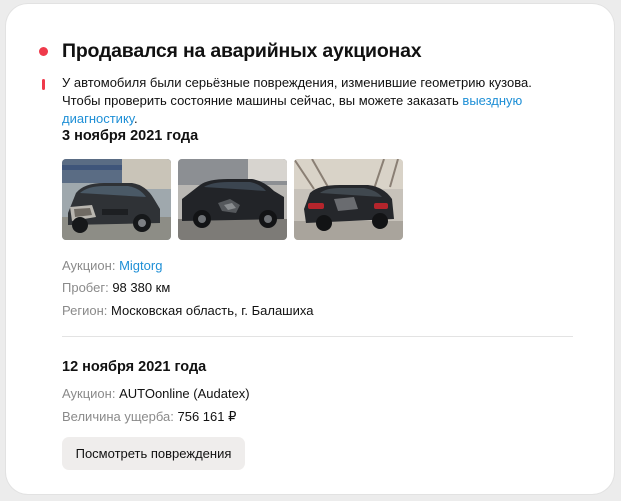  I want to click on damaged-car-rear-photo, so click(348, 199).